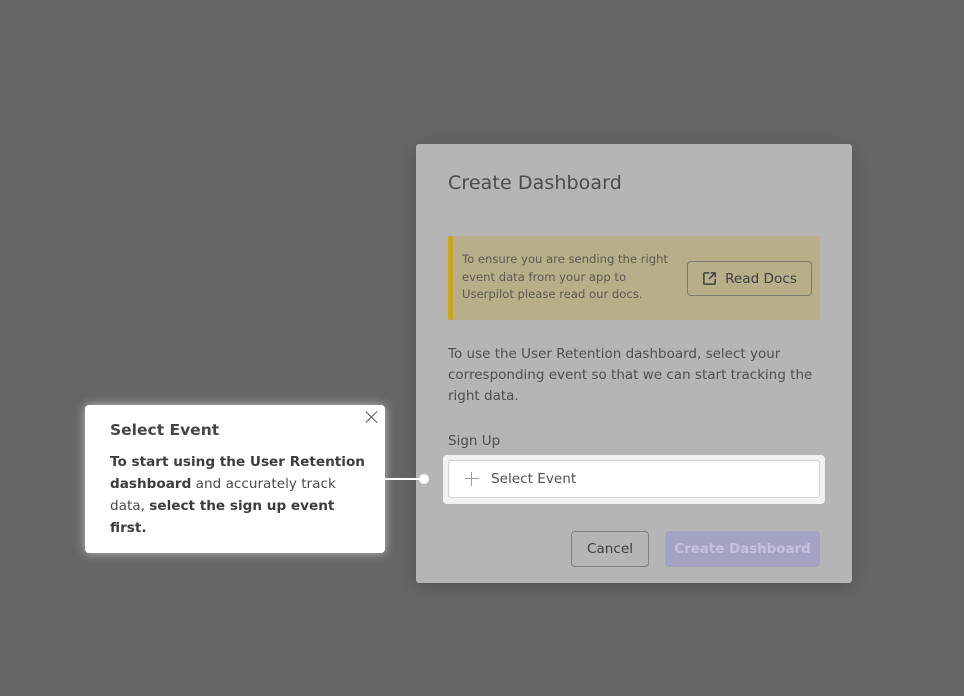  What do you see at coordinates (610, 549) in the screenshot?
I see `cancel-button: Cancel` at bounding box center [610, 549].